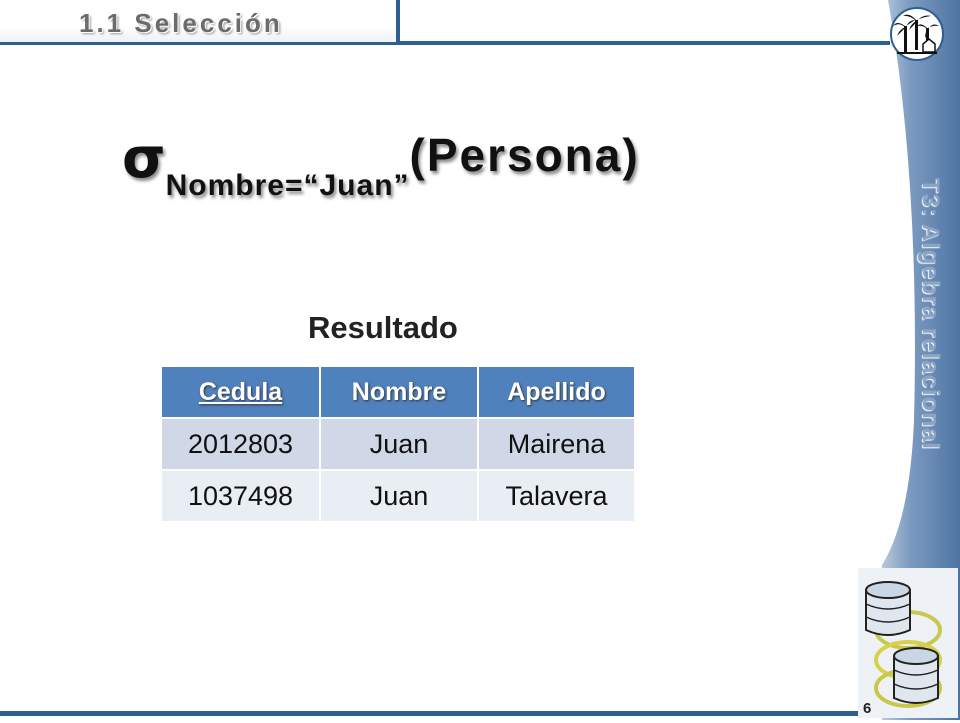  I want to click on cell-apellido: Talavera, so click(556, 496).